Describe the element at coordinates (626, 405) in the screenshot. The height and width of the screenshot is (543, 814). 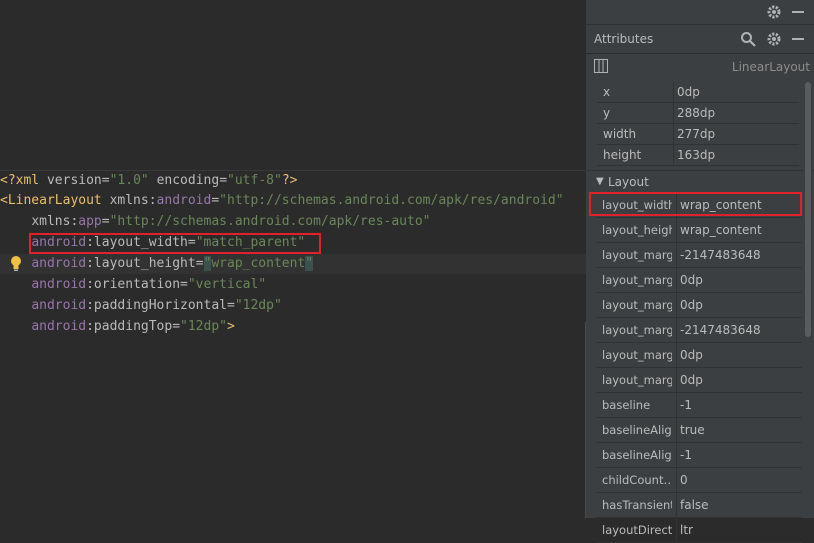
I see `attr-key: baseline` at that location.